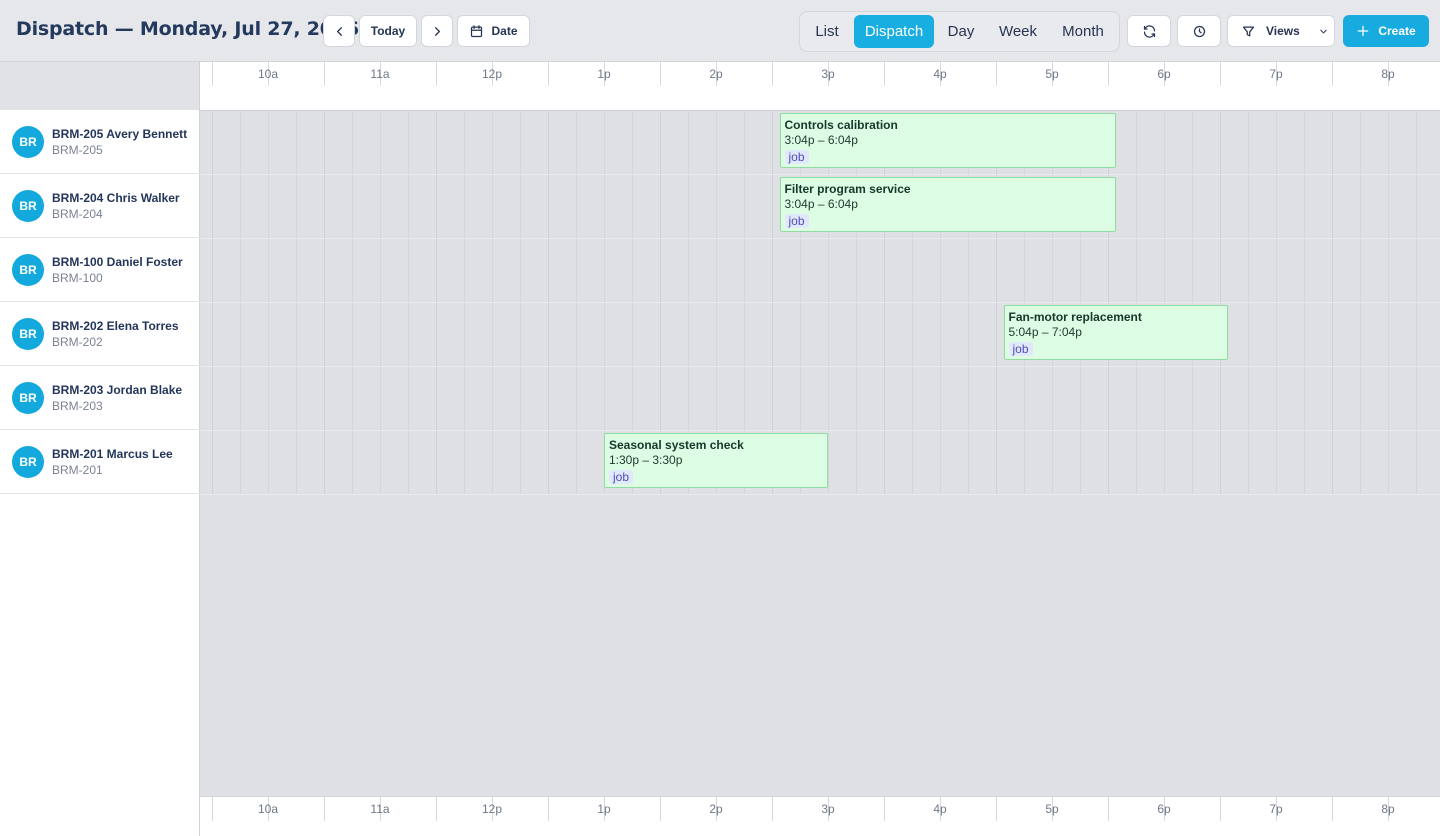  What do you see at coordinates (947, 204) in the screenshot?
I see `event-card: Filter program service 3:04p – 6:04p job` at bounding box center [947, 204].